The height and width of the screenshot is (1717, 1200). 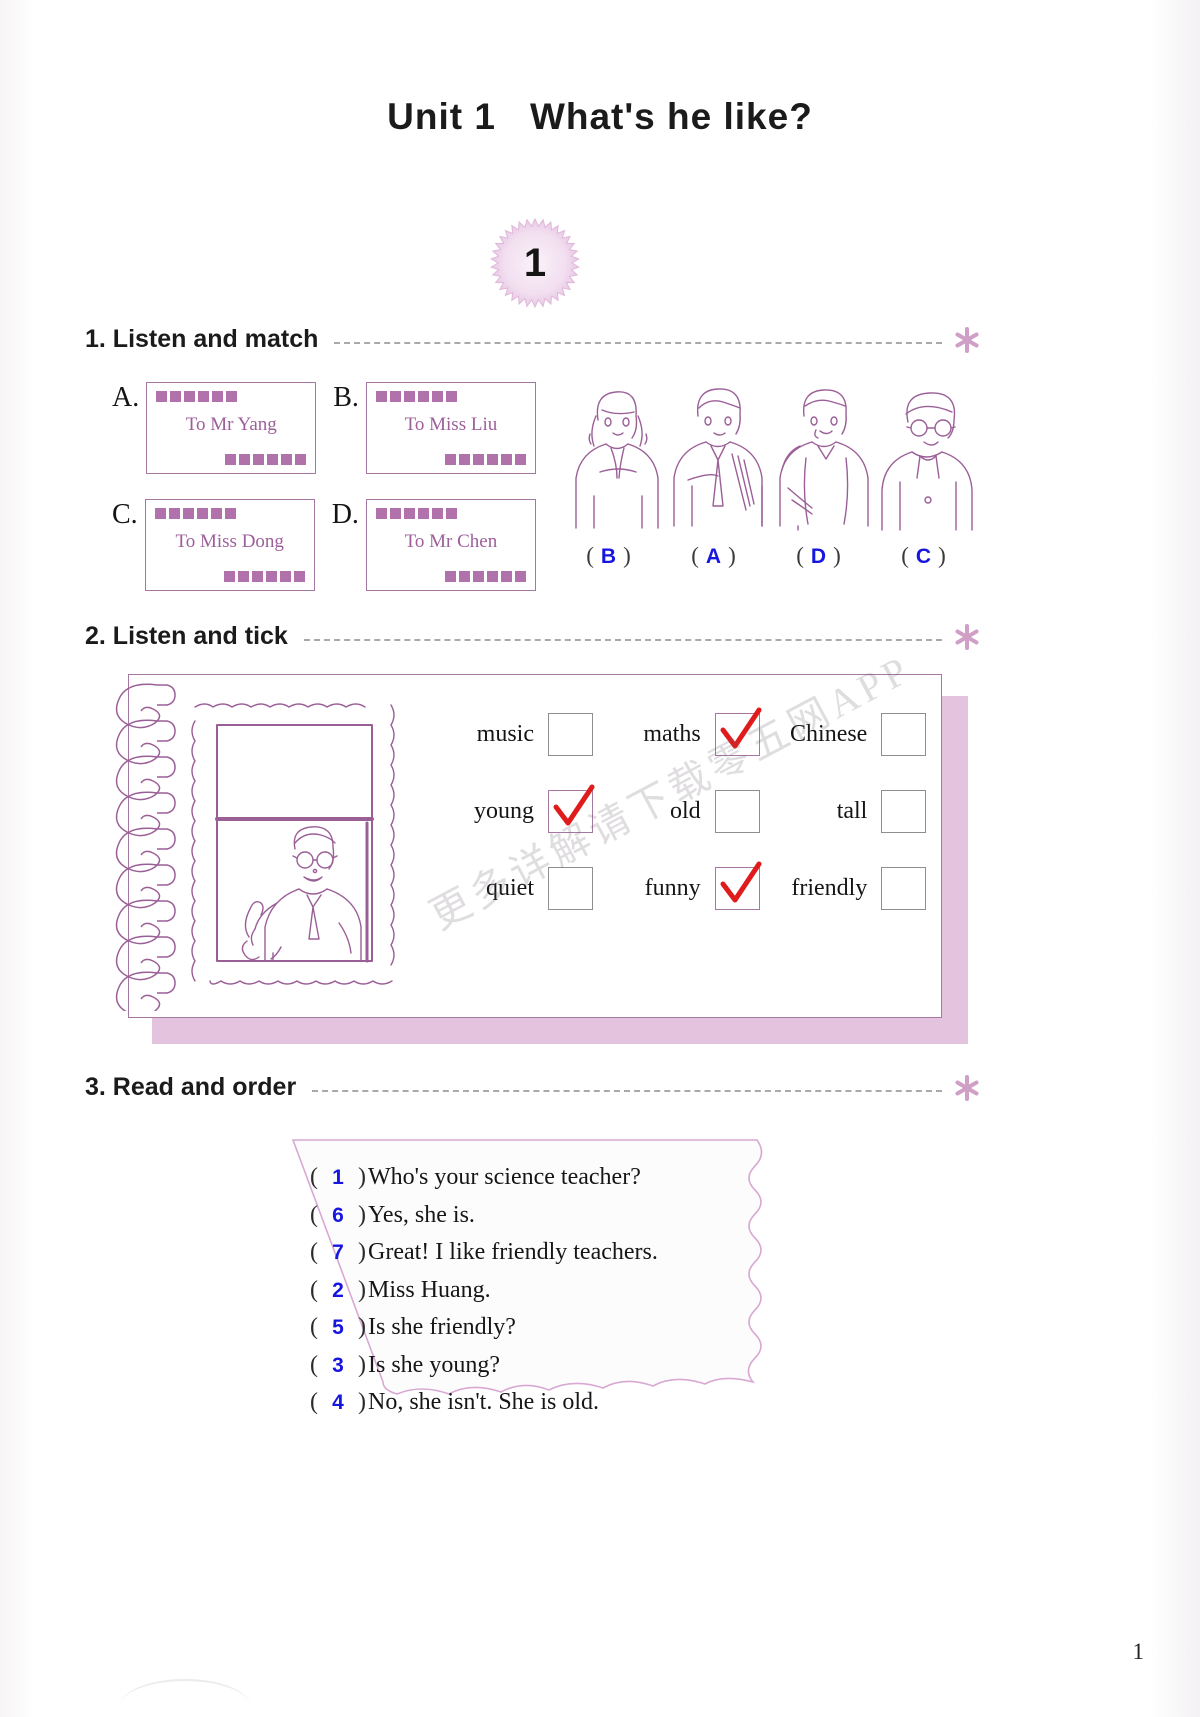 I want to click on answer-value: B, so click(x=608, y=556).